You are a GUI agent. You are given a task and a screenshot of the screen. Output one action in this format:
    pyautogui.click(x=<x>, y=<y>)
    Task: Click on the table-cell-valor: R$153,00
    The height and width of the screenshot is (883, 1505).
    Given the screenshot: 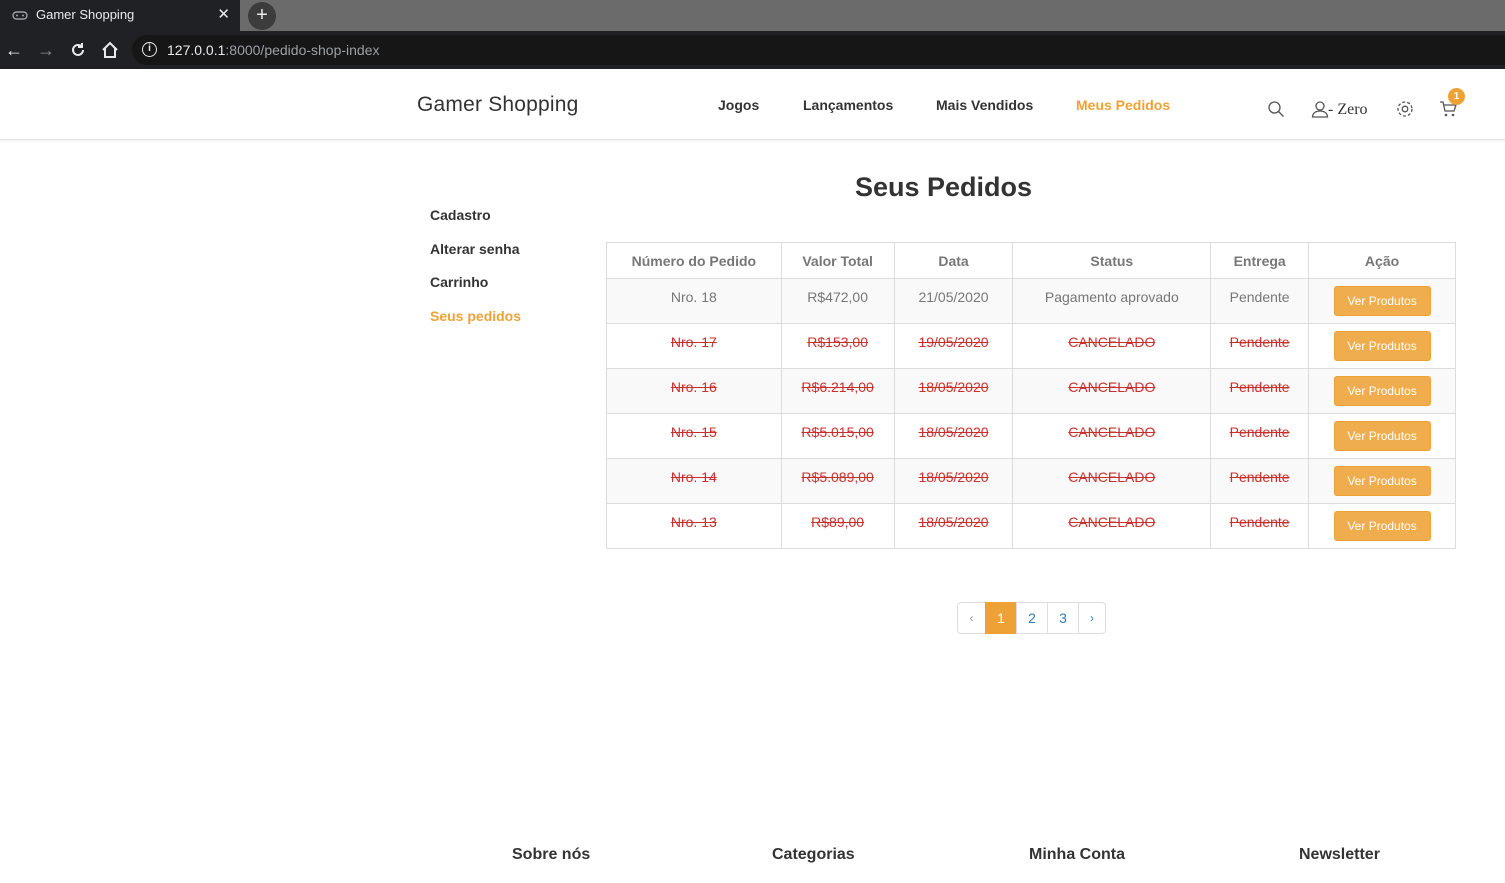 What is the action you would take?
    pyautogui.click(x=837, y=346)
    